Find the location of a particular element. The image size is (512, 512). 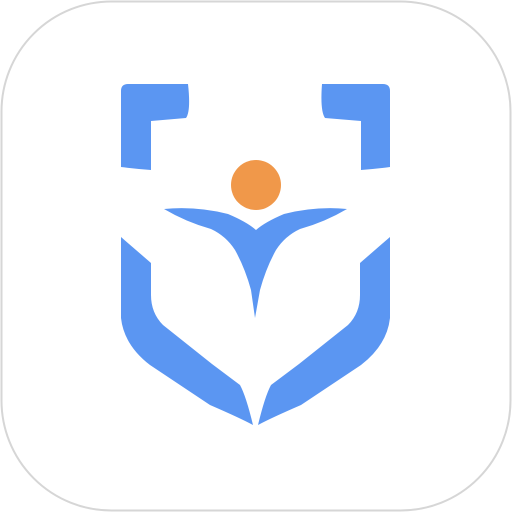

person-head is located at coordinates (256, 185).